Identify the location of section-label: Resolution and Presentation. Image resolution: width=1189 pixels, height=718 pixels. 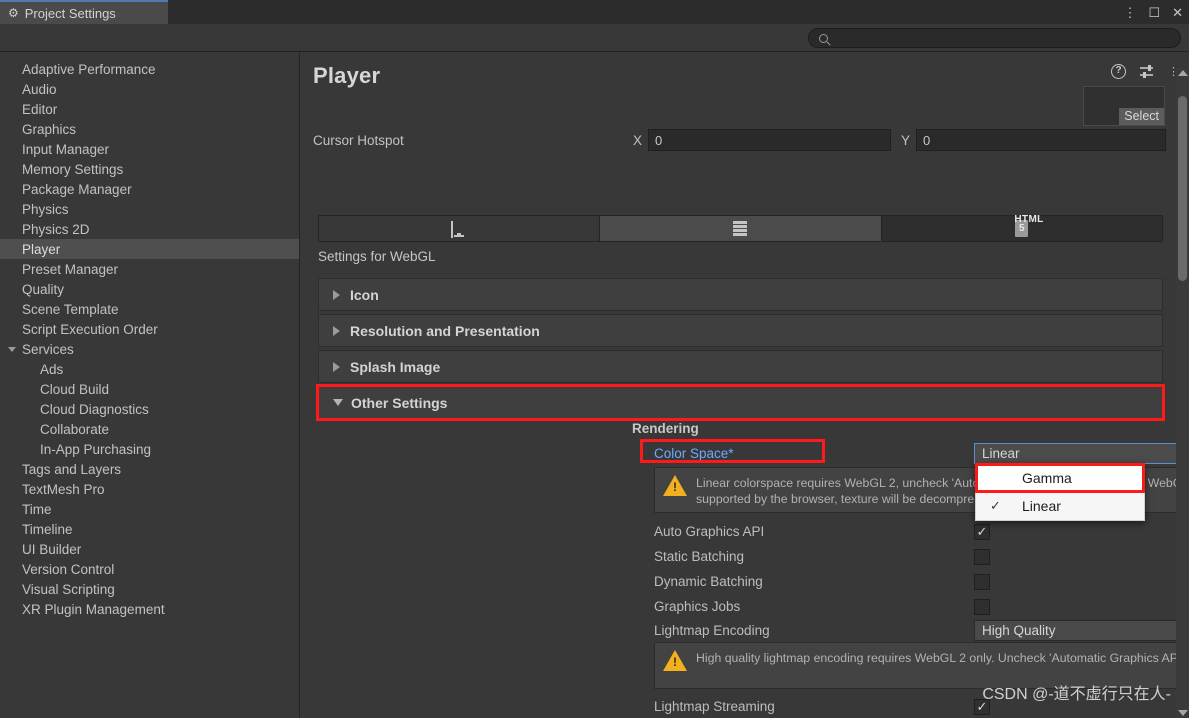
(445, 330).